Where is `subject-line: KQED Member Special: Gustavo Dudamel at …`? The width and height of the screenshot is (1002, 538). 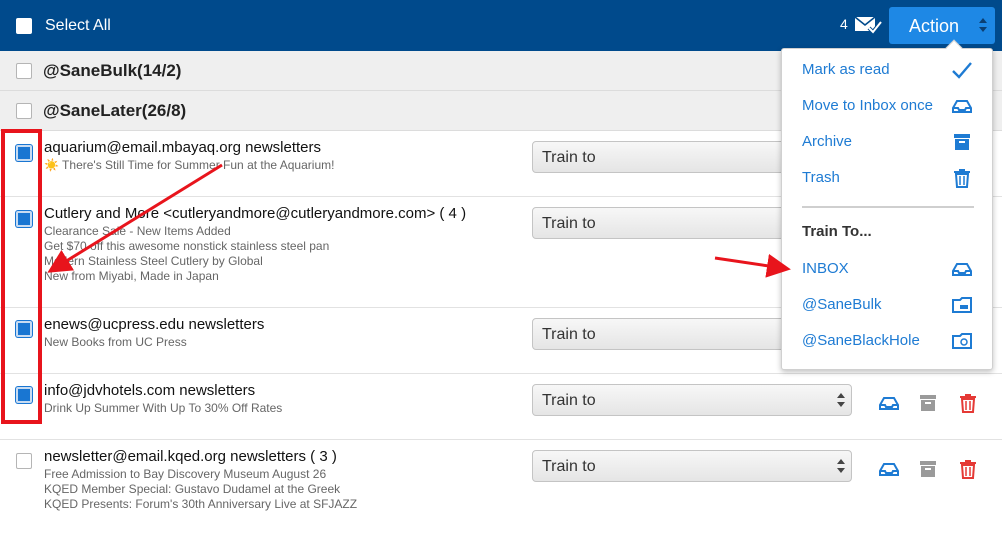 subject-line: KQED Member Special: Gustavo Dudamel at … is located at coordinates (192, 489).